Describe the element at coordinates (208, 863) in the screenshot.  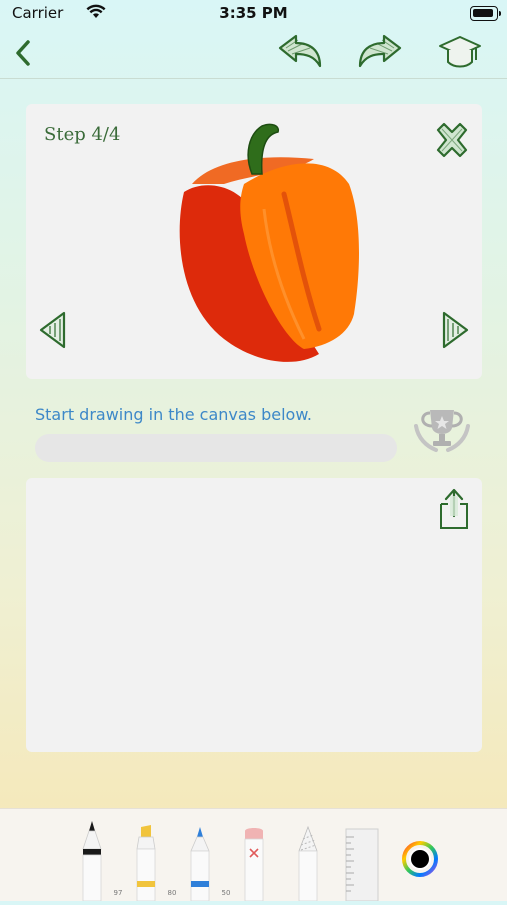
I see `pencil-tool: 50` at that location.